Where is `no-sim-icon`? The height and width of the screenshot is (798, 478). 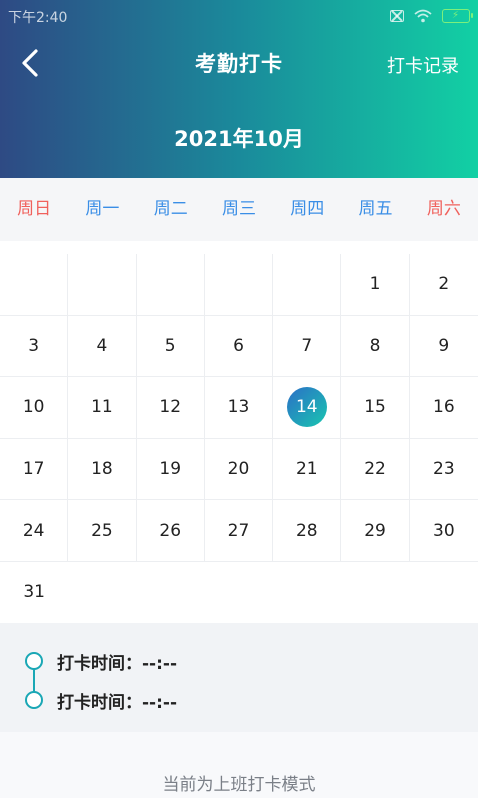 no-sim-icon is located at coordinates (397, 16).